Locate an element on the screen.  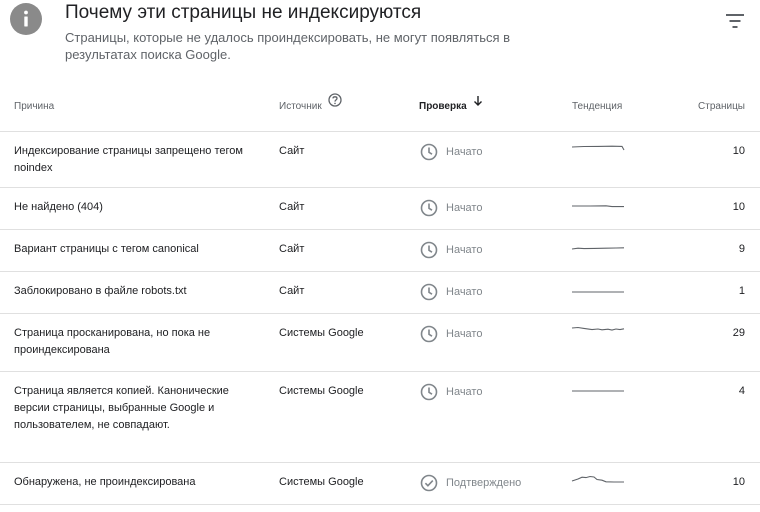
pages-count: 1 is located at coordinates (741, 291).